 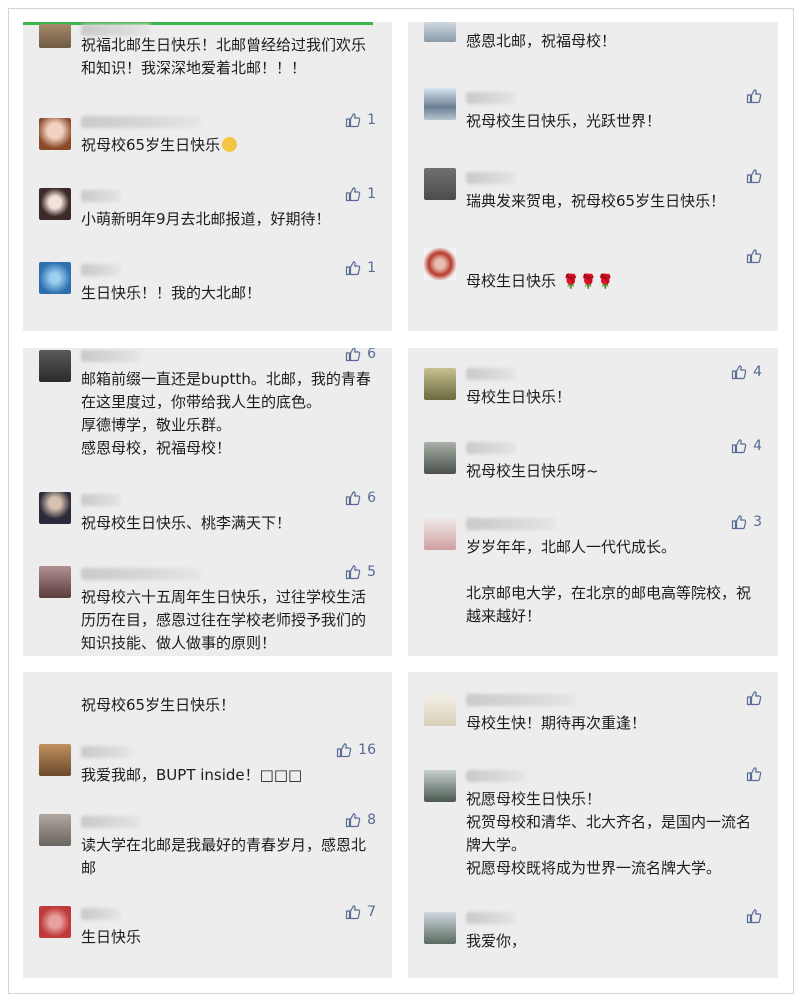 I want to click on like-count: 7, so click(x=371, y=912).